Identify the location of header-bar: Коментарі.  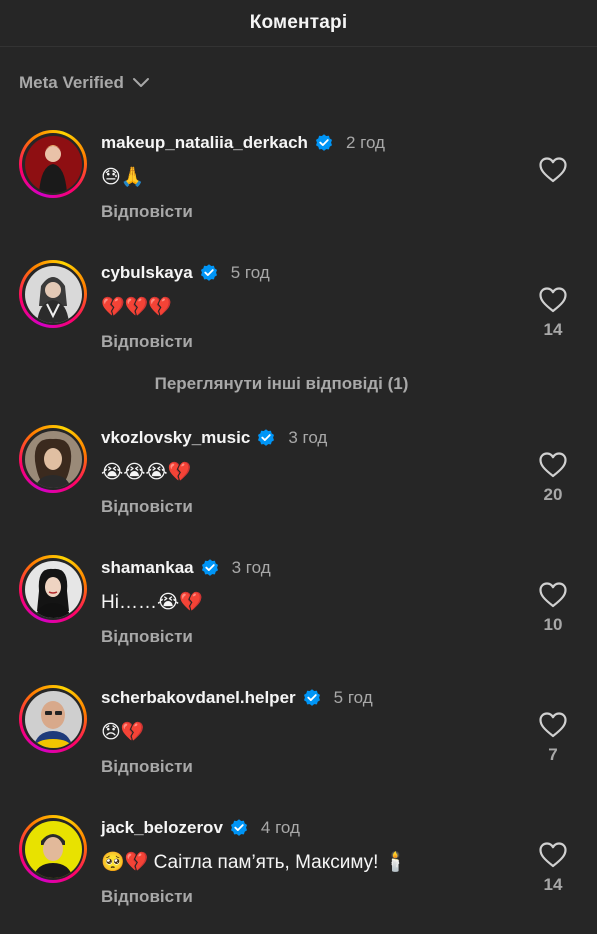
(298, 23).